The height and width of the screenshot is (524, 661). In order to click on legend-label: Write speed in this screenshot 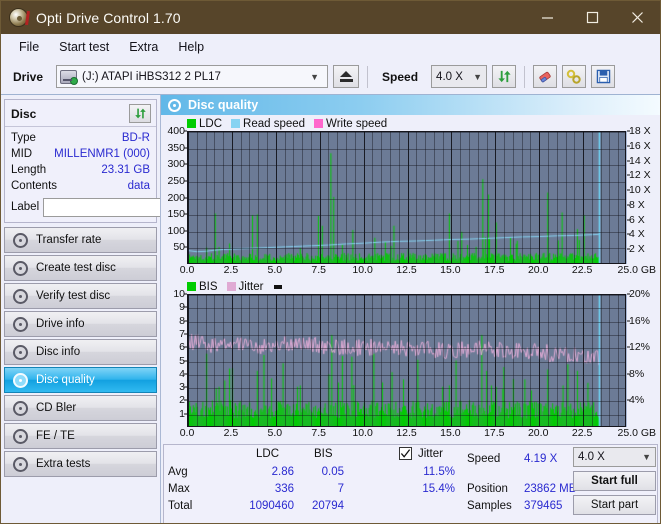, I will do `click(357, 123)`.